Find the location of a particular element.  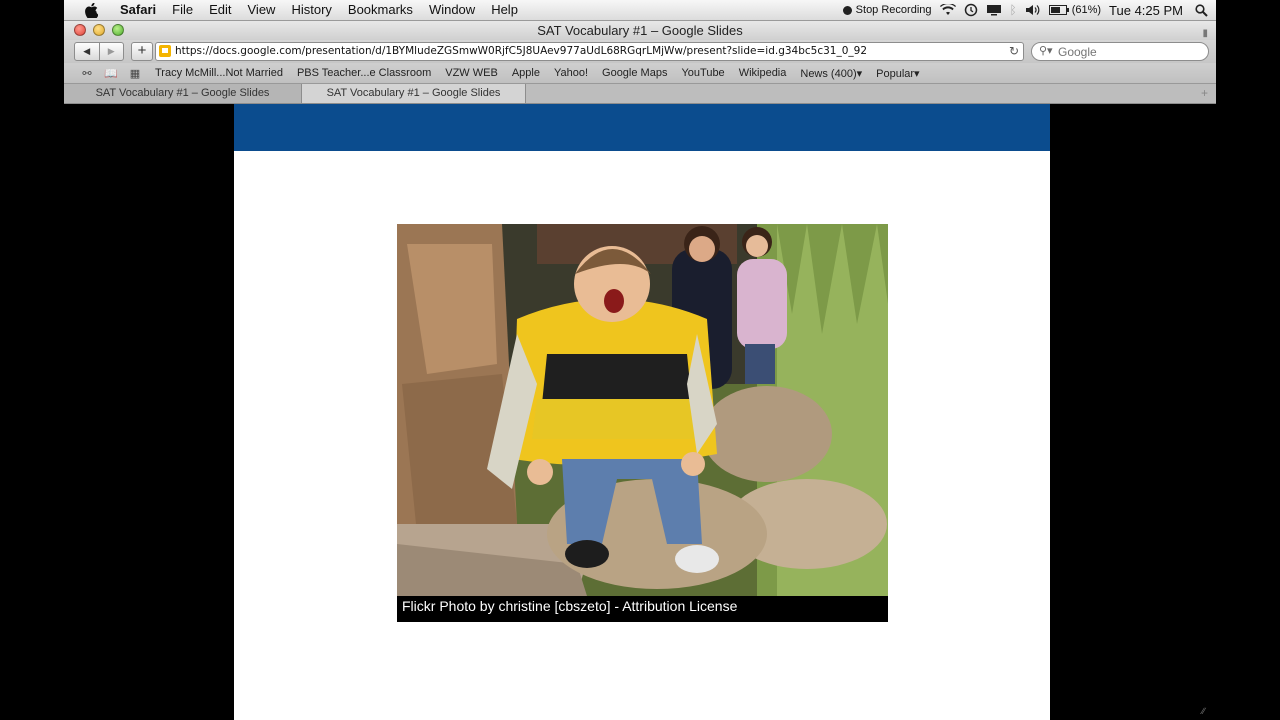

battery-icon is located at coordinates (1058, 10).